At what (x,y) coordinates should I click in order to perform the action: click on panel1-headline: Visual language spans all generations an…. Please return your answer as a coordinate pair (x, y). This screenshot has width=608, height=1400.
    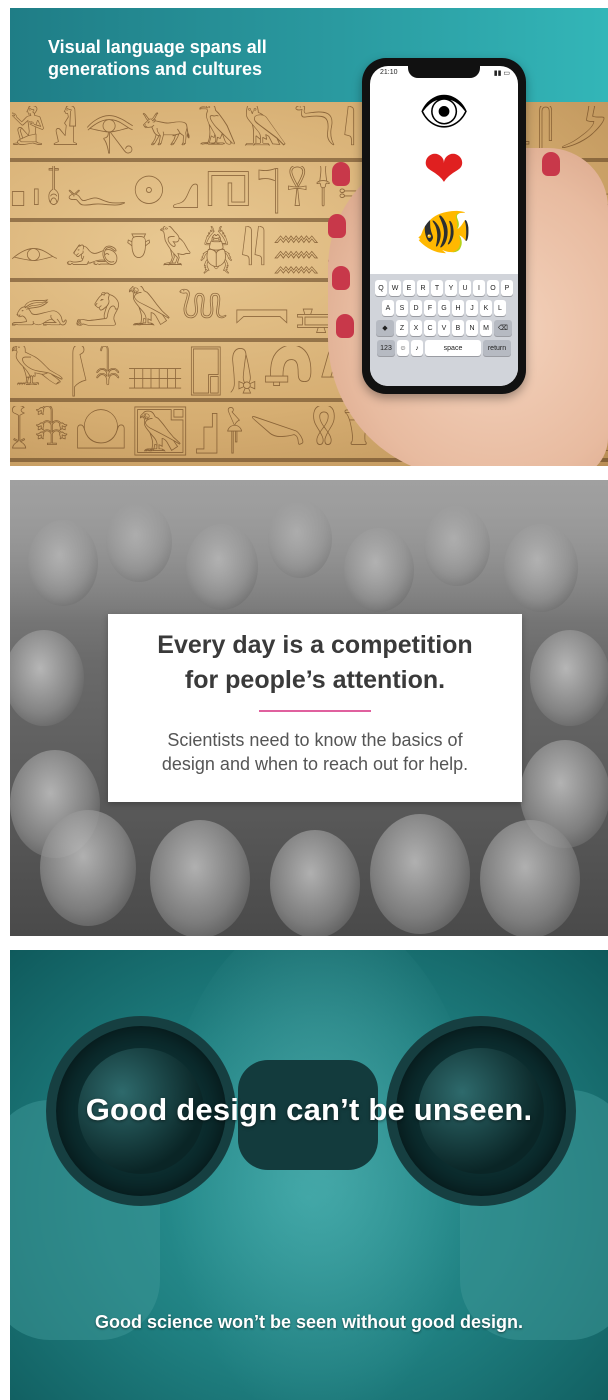
    Looking at the image, I should click on (157, 58).